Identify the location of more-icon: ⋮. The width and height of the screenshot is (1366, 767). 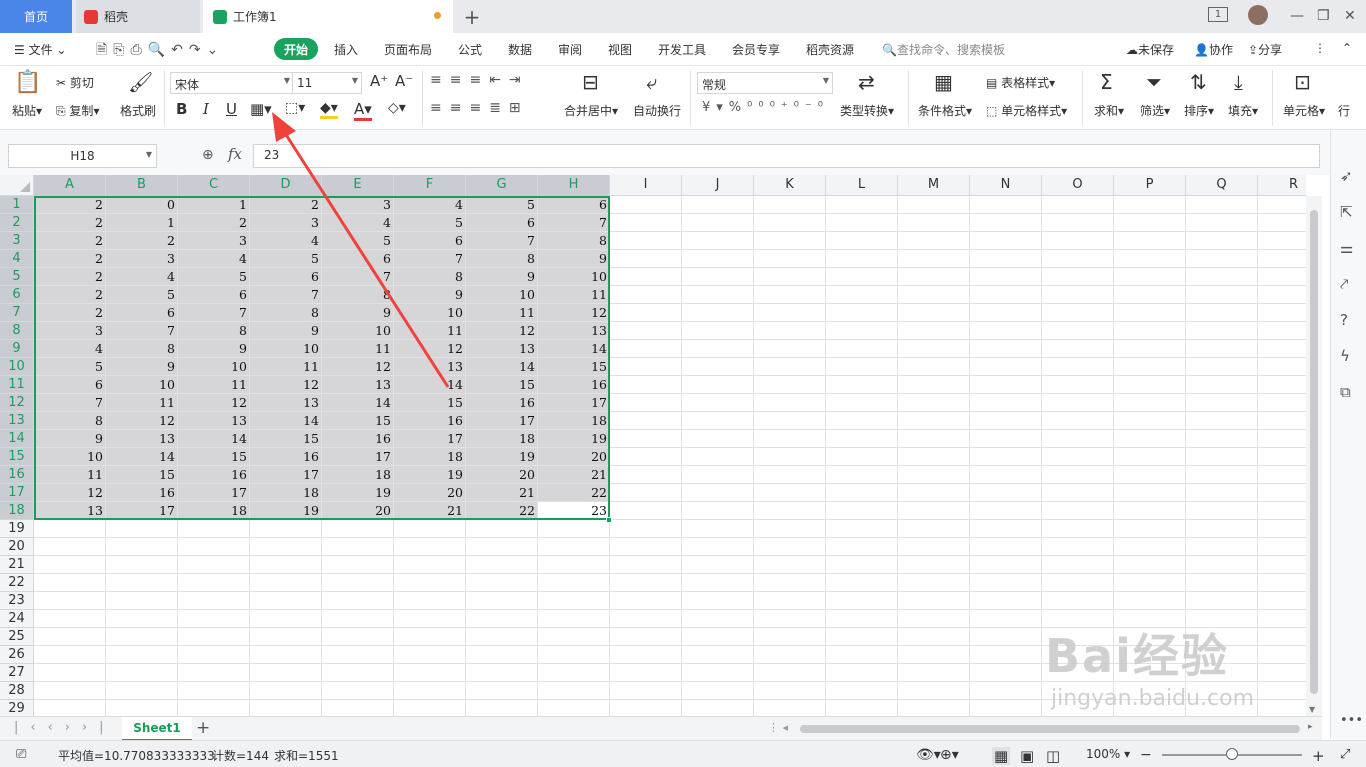
(1320, 48).